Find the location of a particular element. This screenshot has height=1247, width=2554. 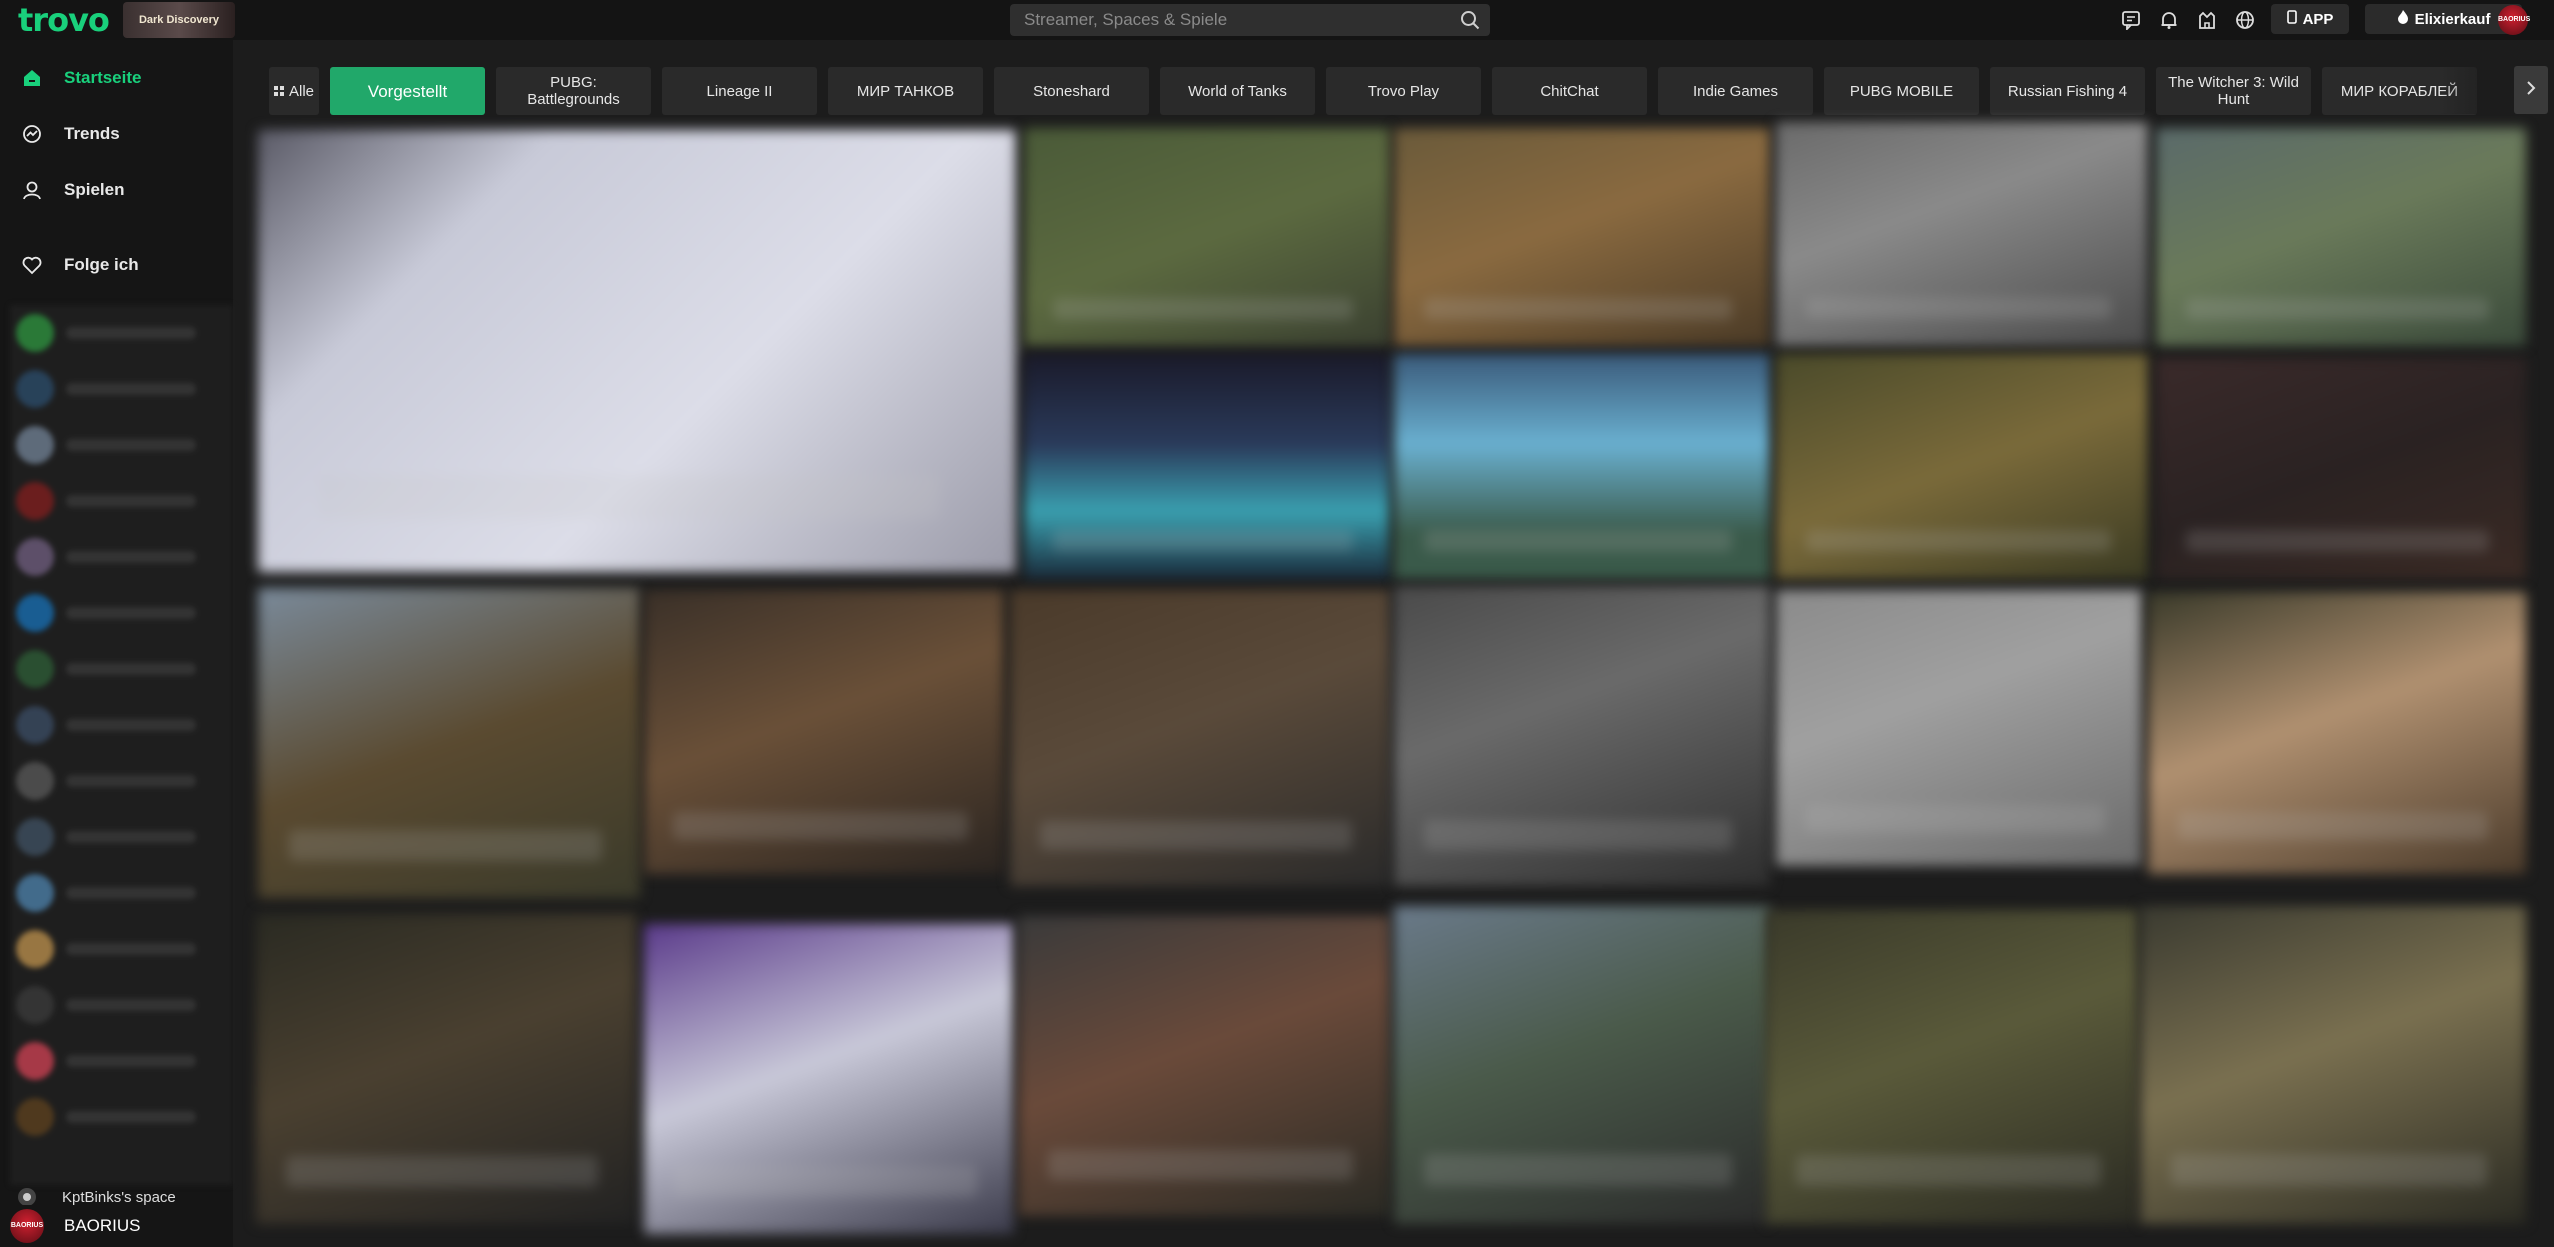

tab-indie-games: Indie Games is located at coordinates (1735, 91).